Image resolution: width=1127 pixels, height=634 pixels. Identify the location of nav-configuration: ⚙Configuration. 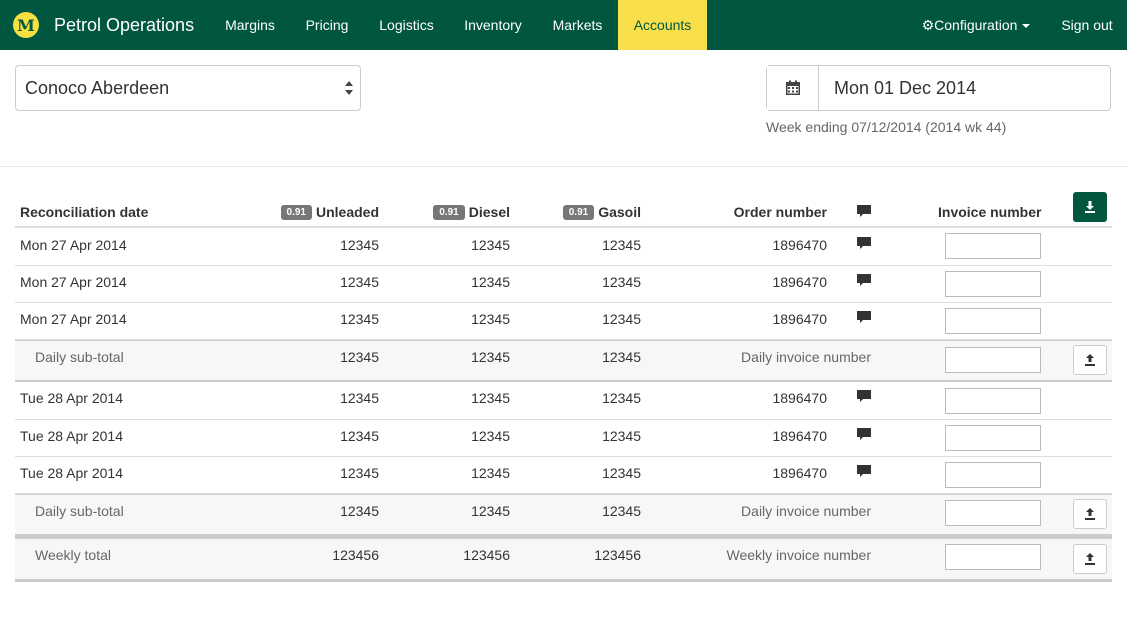
(976, 25).